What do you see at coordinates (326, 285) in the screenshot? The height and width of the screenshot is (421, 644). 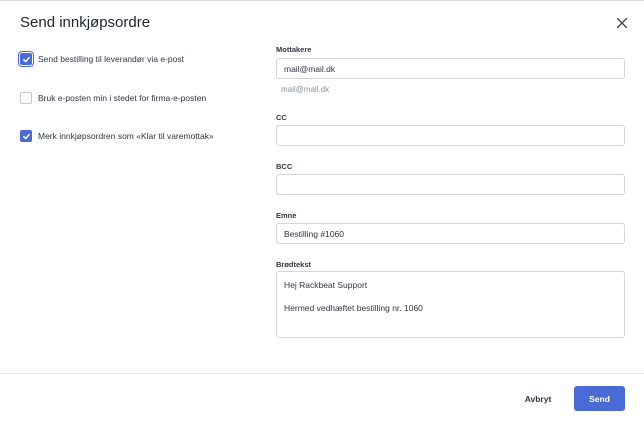 I see `body-greeting: Hej Rackbeat Support` at bounding box center [326, 285].